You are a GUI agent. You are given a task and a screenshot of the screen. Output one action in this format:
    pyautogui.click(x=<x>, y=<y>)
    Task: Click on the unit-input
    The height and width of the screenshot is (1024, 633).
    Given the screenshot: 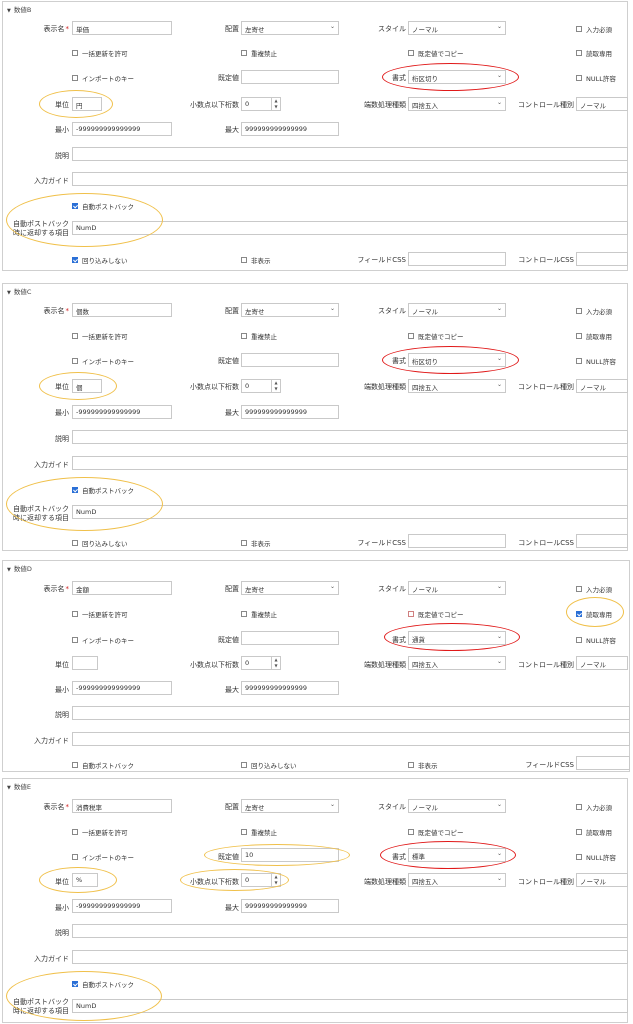 What is the action you would take?
    pyautogui.click(x=85, y=663)
    